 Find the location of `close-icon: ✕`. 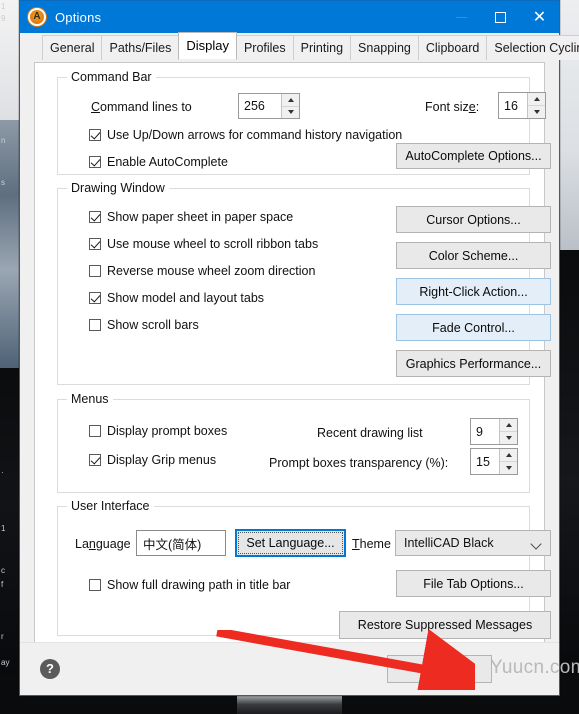

close-icon: ✕ is located at coordinates (539, 16).